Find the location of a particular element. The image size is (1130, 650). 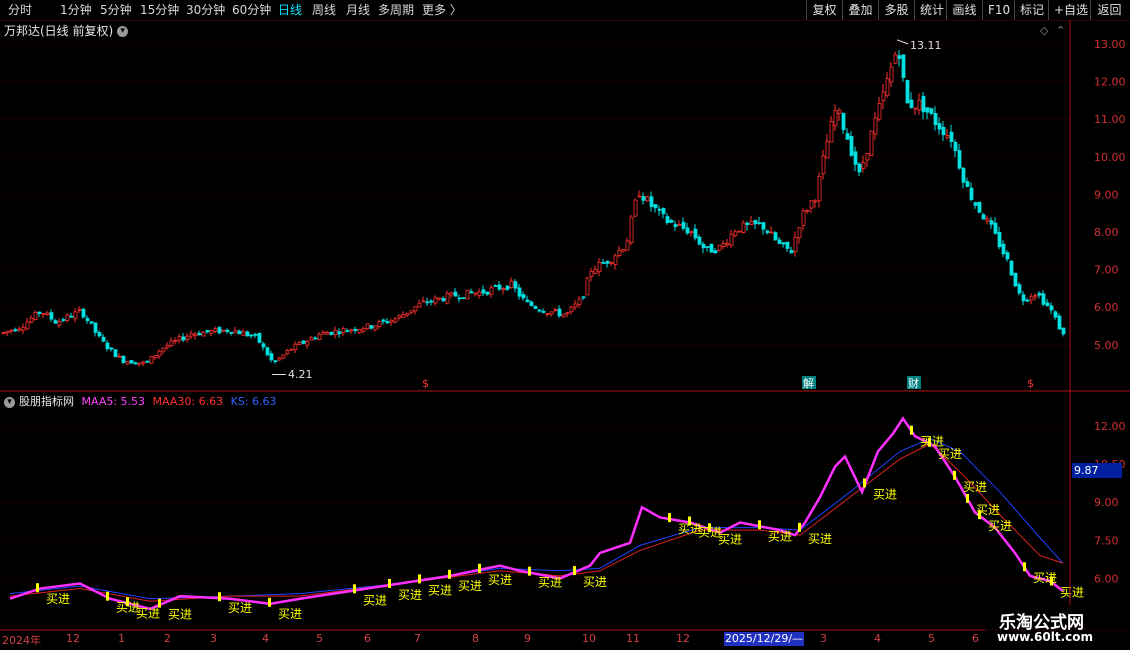

event-marker-dividend-2: $ is located at coordinates (1030, 383).